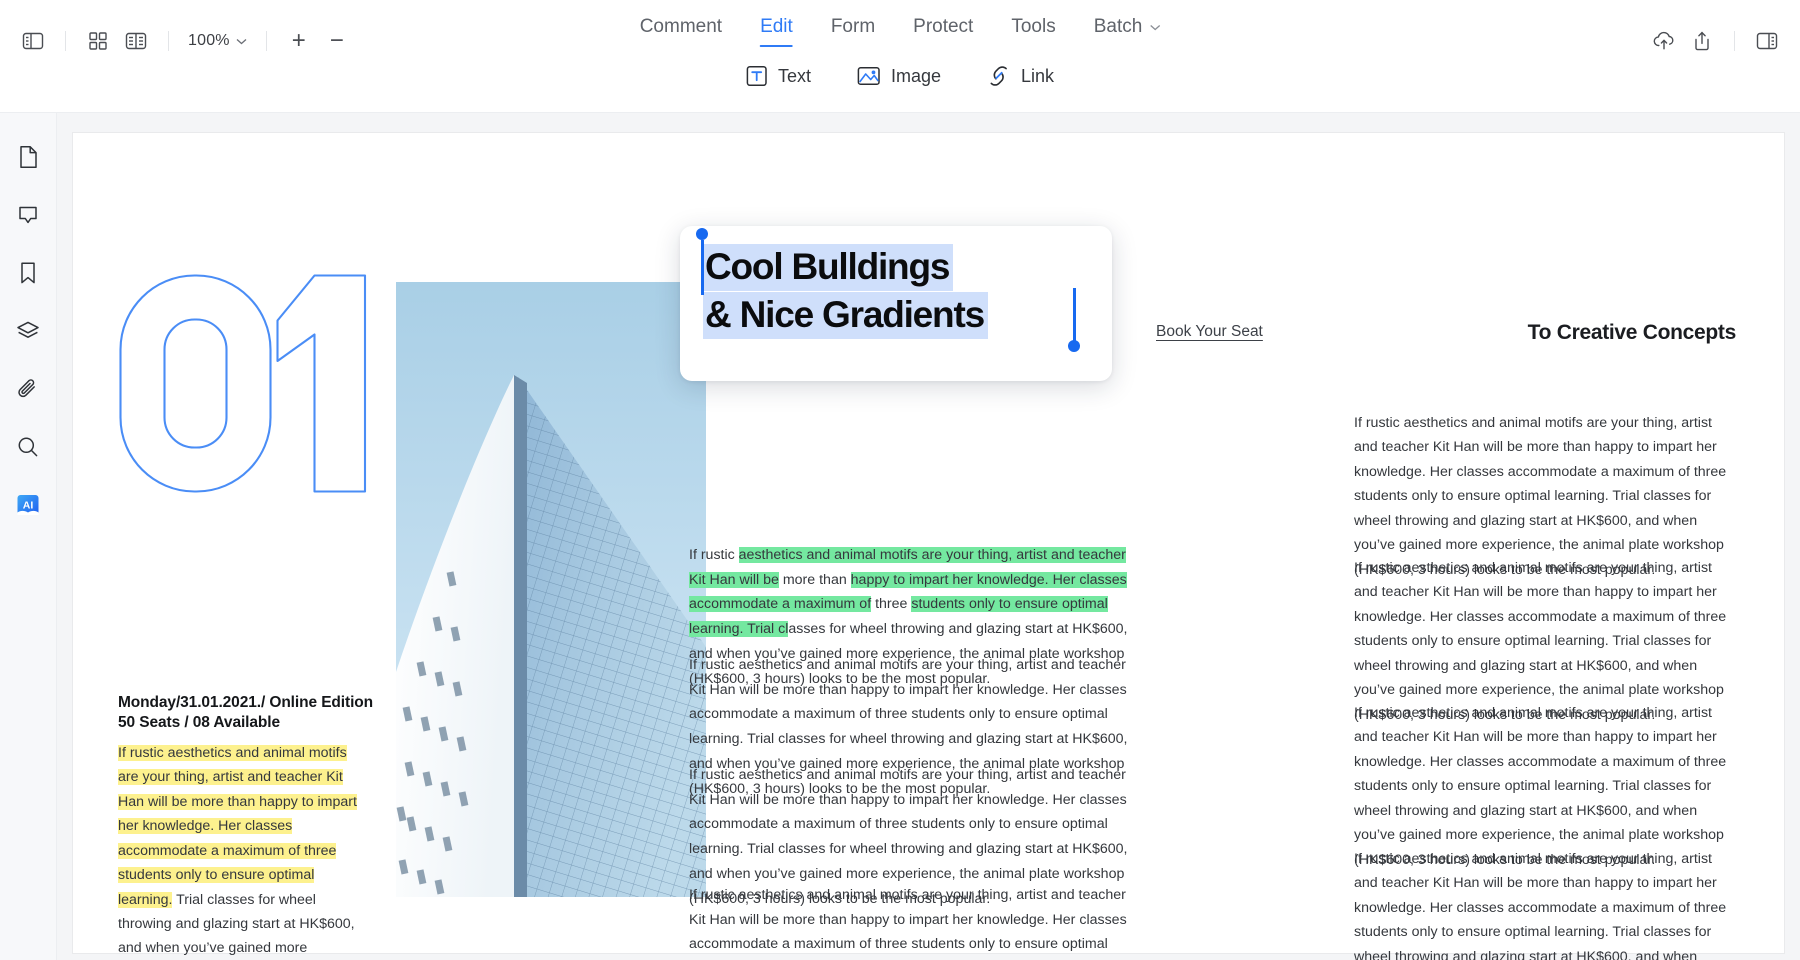 This screenshot has height=960, width=1800. Describe the element at coordinates (1033, 26) in the screenshot. I see `tab-tools-label: Tools` at that location.